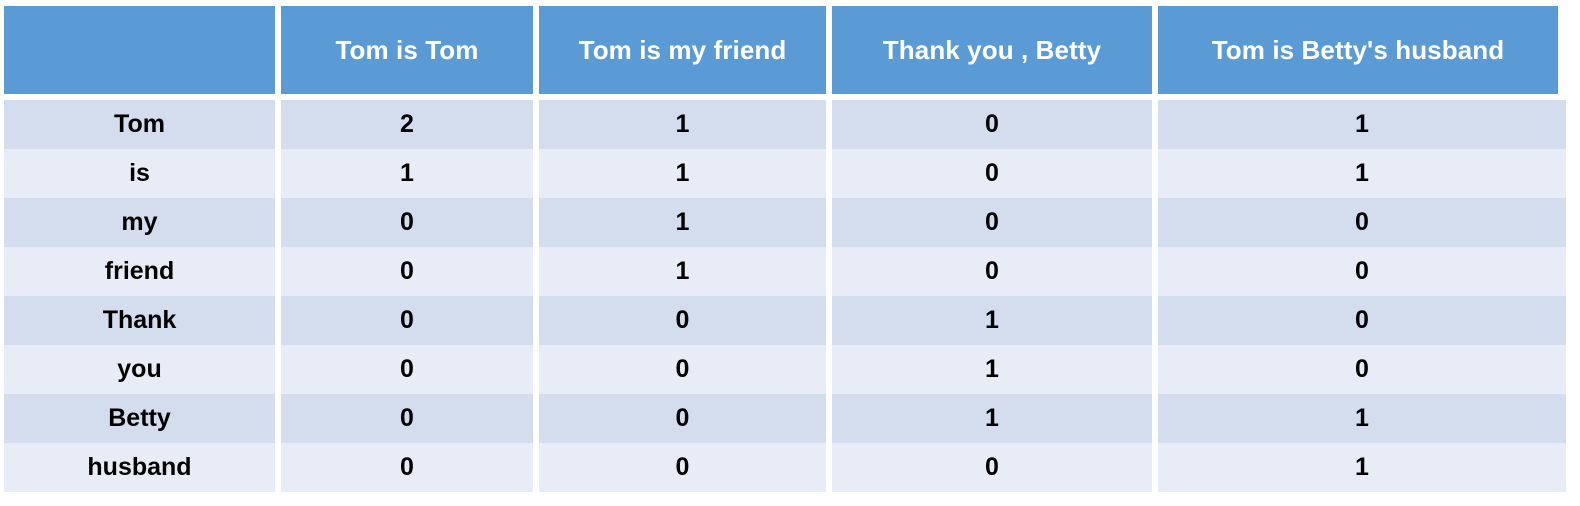 The width and height of the screenshot is (1580, 506). Describe the element at coordinates (139, 50) in the screenshot. I see `table-header-cell-corner` at that location.